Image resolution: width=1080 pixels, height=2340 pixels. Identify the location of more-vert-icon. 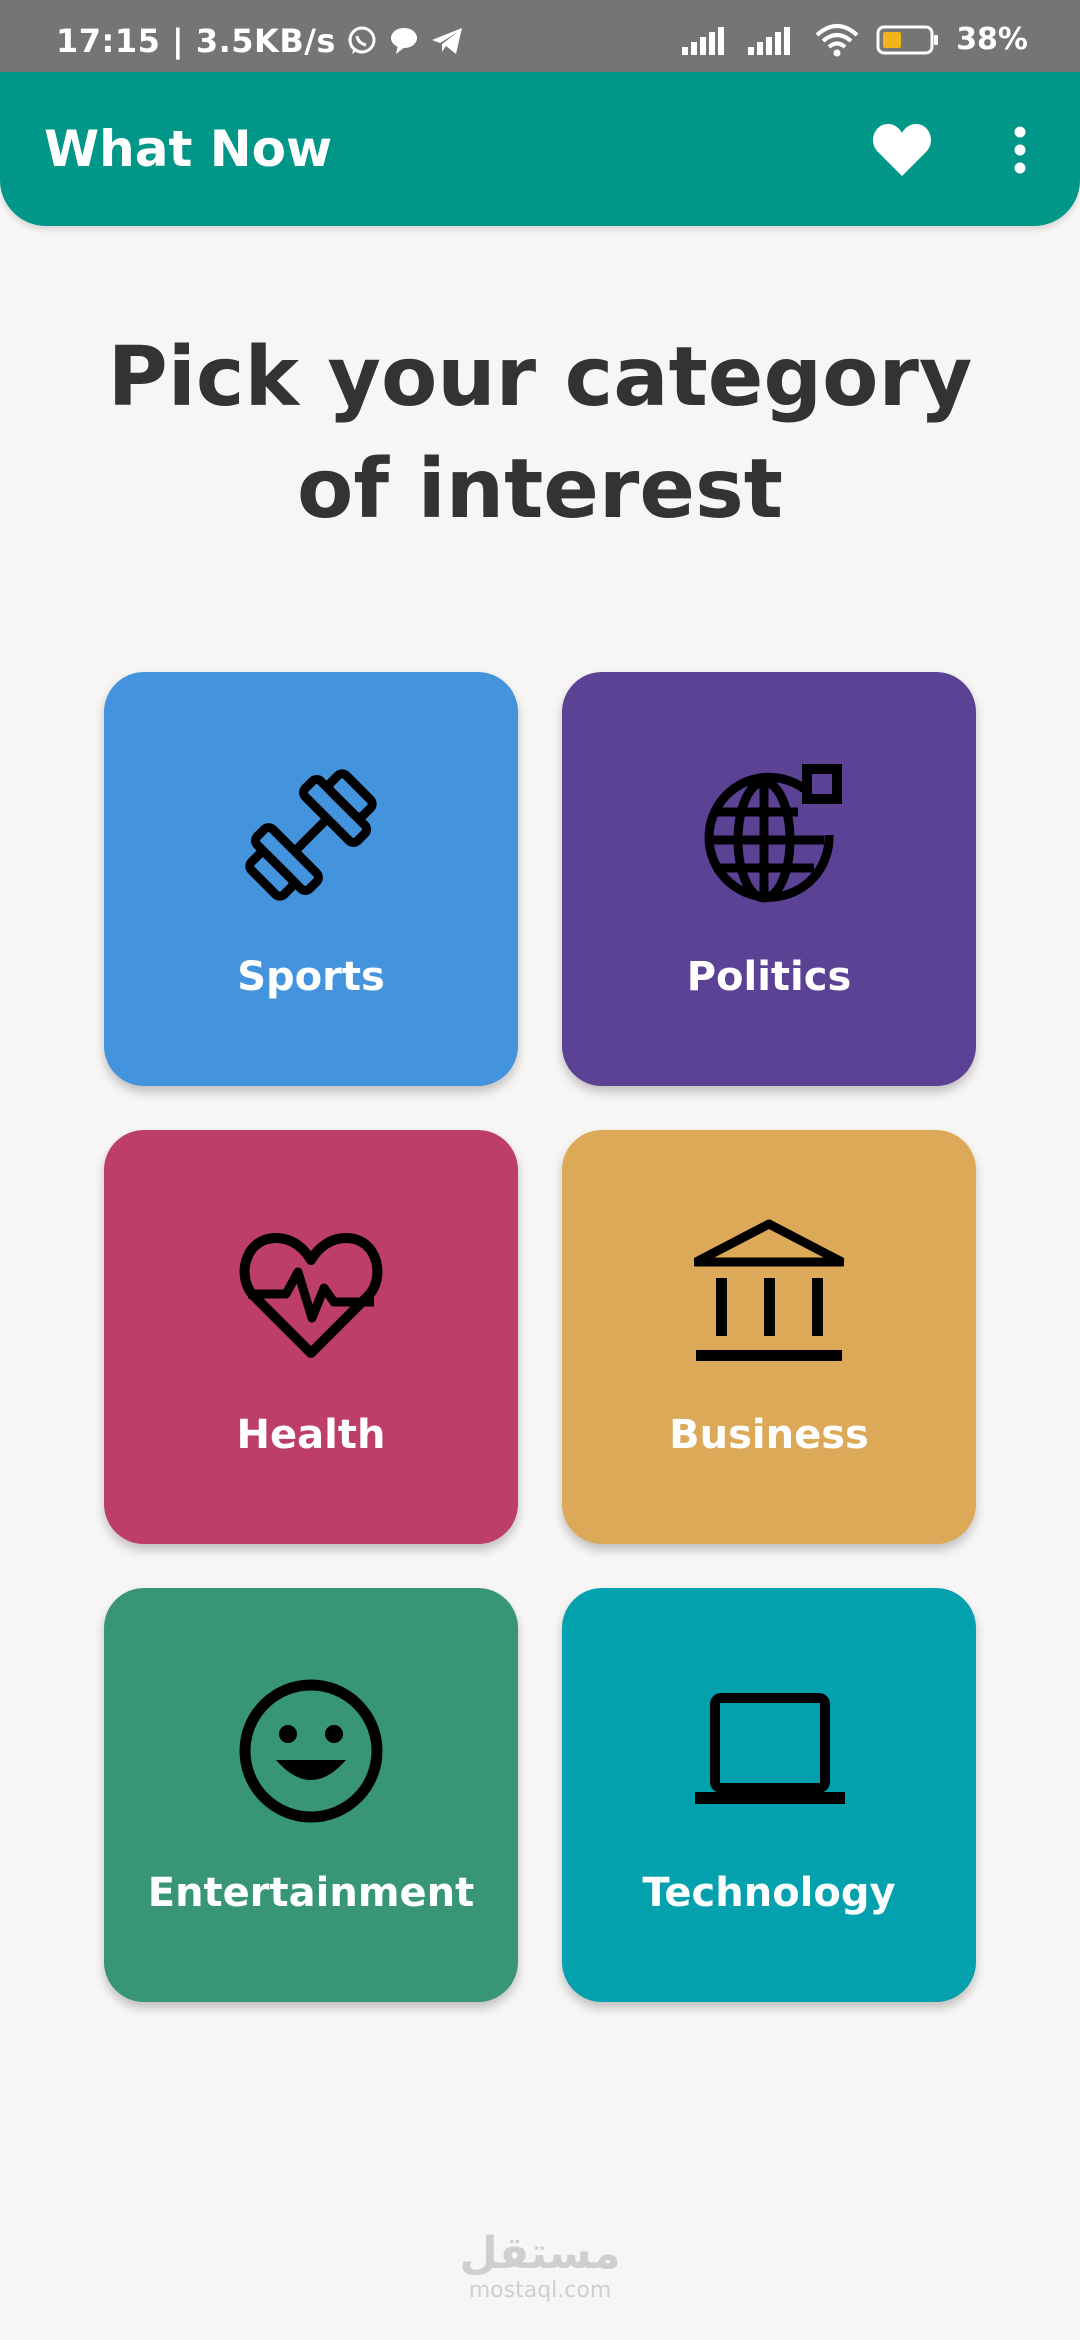
(1020, 150).